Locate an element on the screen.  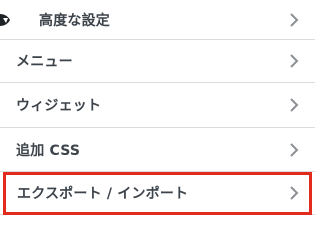
menu-item-label: エクスポート / インポート is located at coordinates (103, 194).